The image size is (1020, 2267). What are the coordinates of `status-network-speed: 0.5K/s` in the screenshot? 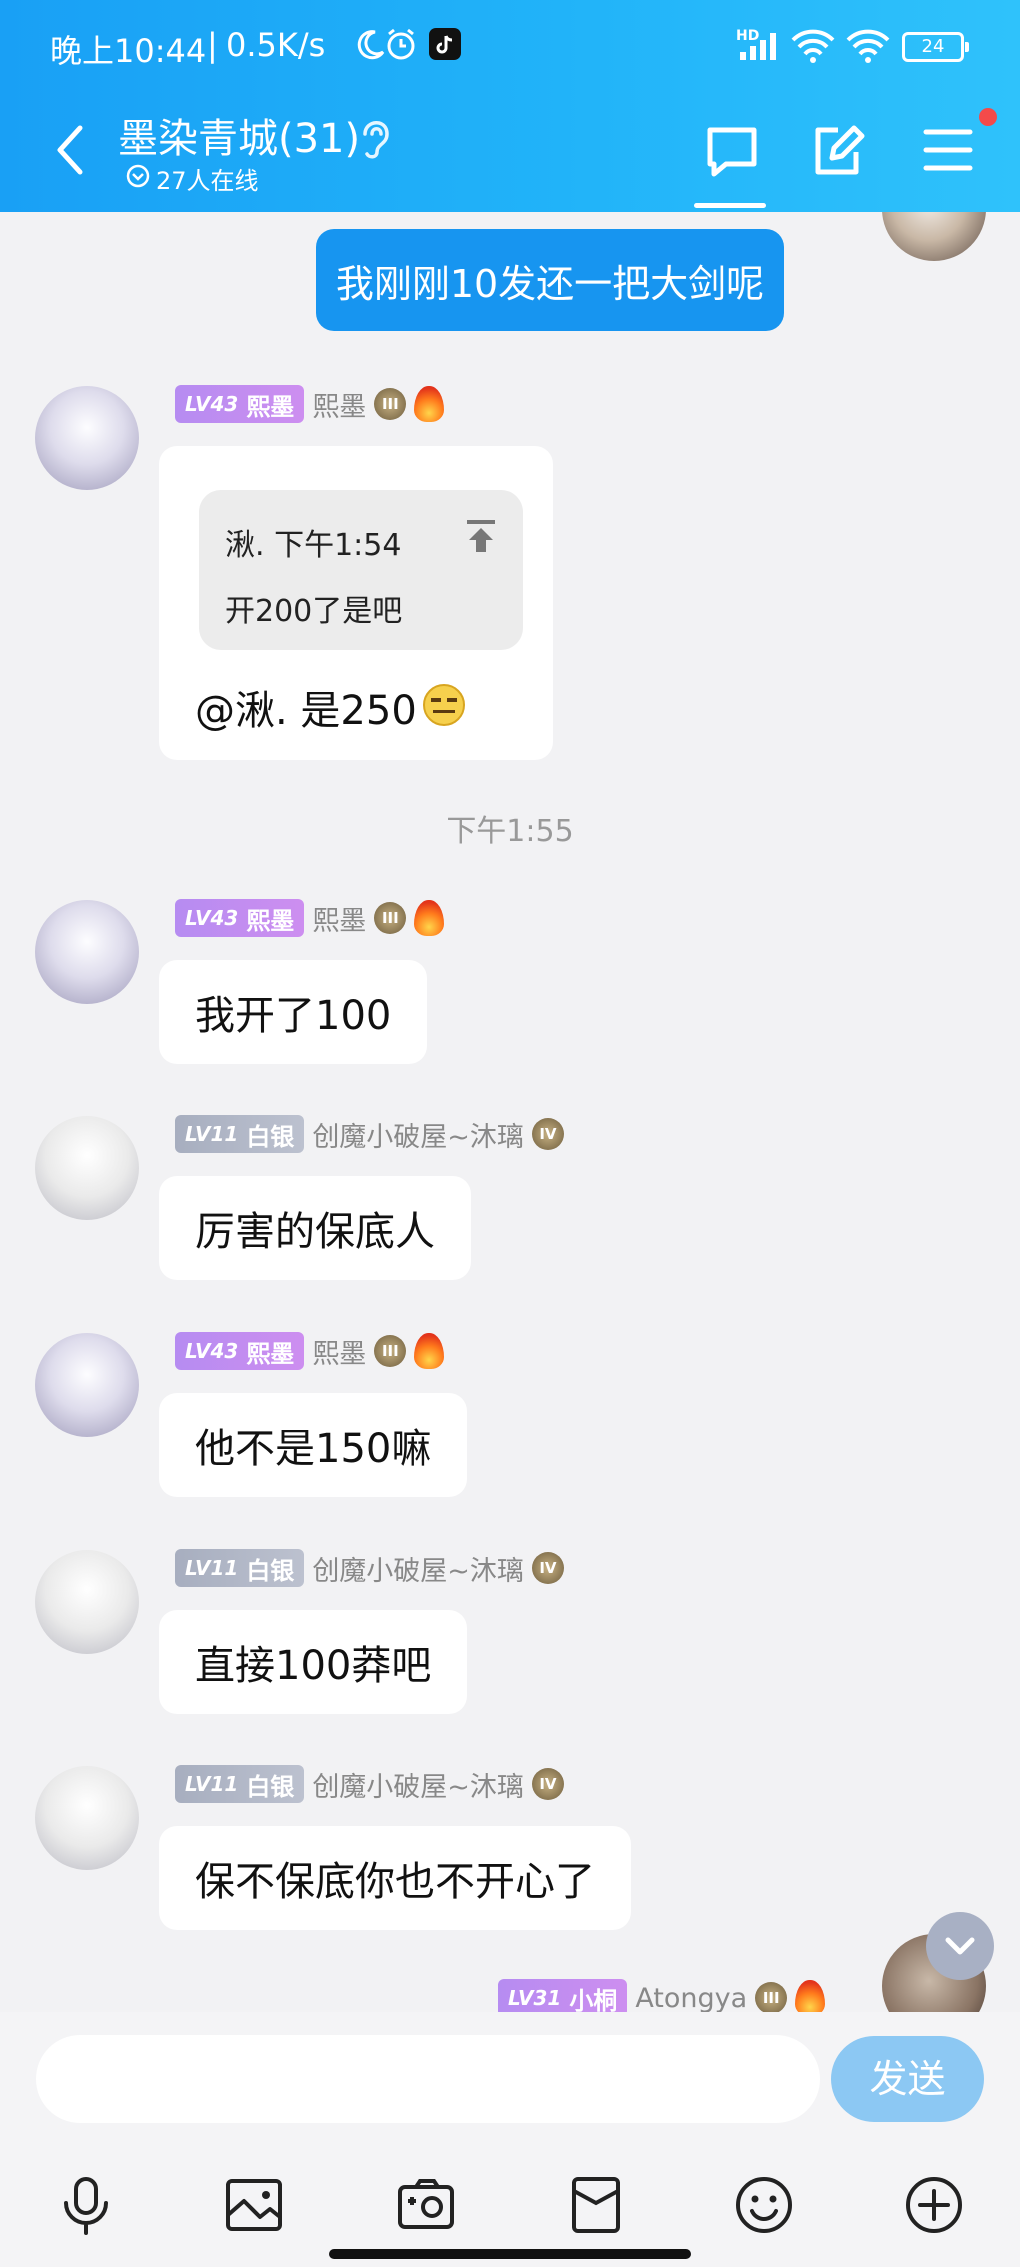 It's located at (276, 45).